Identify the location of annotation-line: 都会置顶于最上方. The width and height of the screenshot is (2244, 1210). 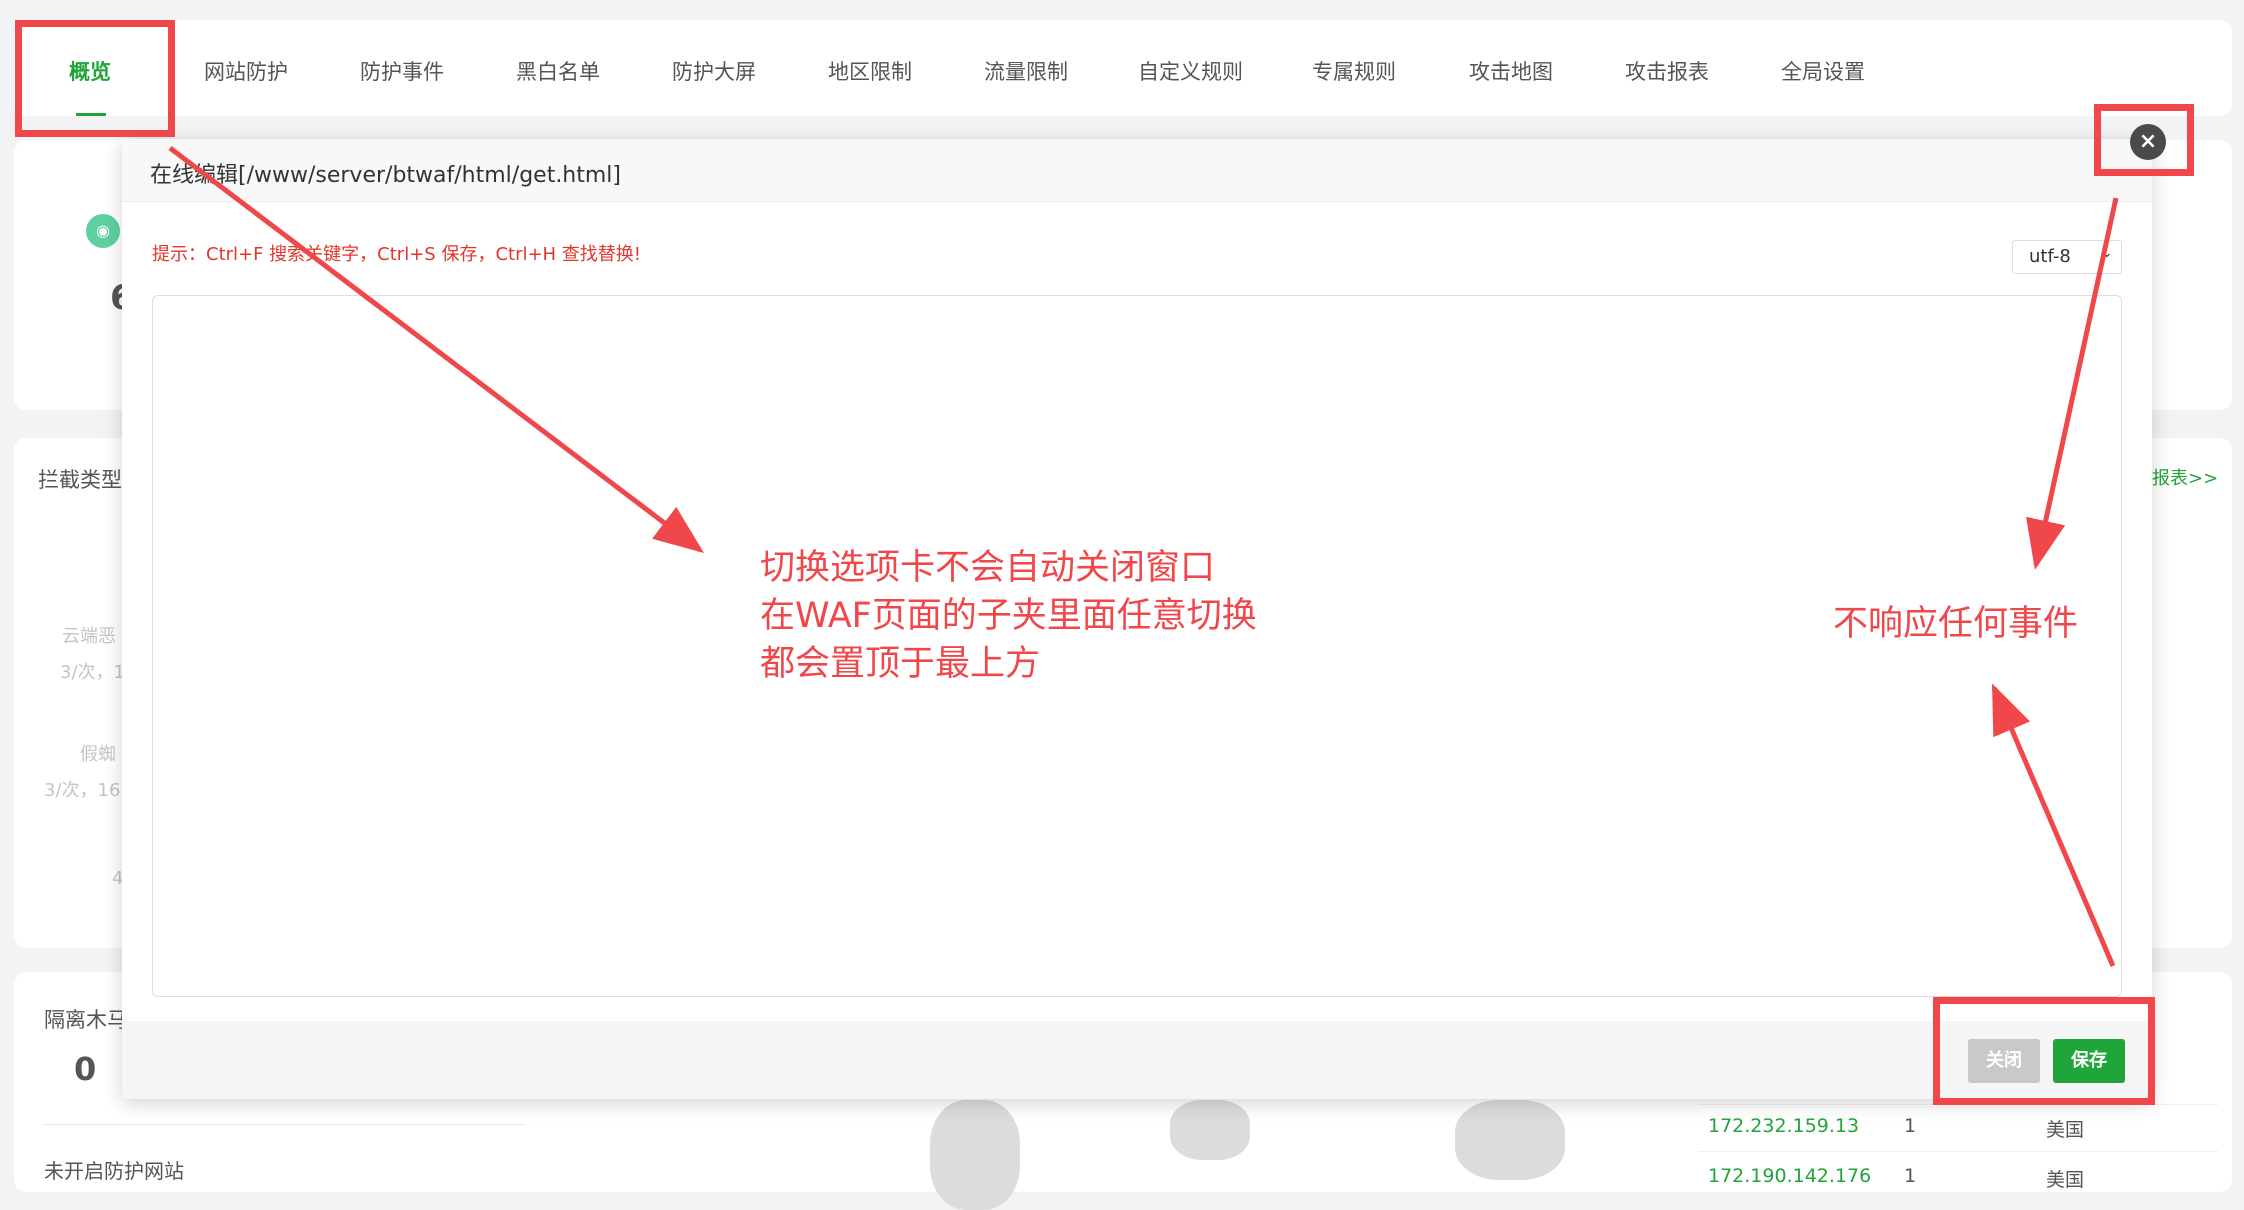
(900, 664).